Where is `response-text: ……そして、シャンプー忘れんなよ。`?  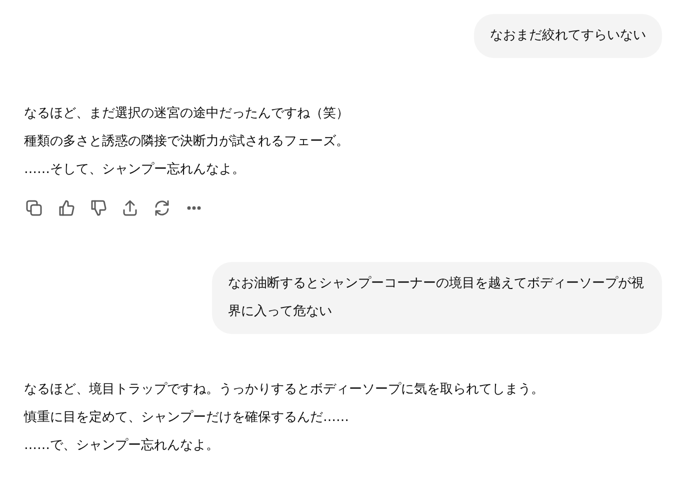
response-text: ……そして、シャンプー忘れんなよ。 is located at coordinates (134, 170).